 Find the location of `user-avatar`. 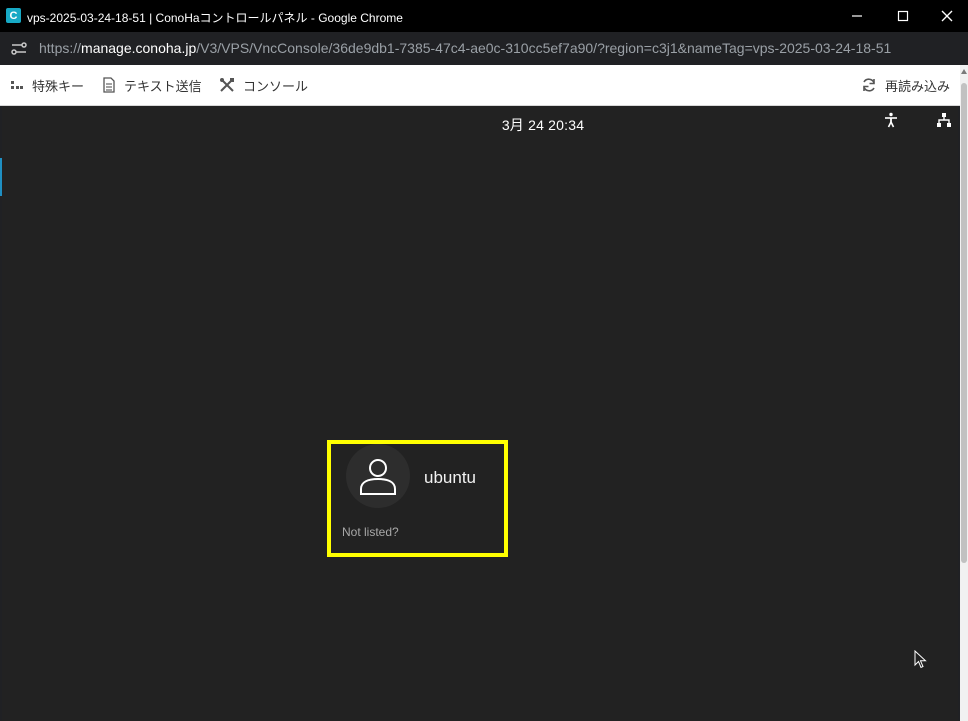

user-avatar is located at coordinates (378, 476).